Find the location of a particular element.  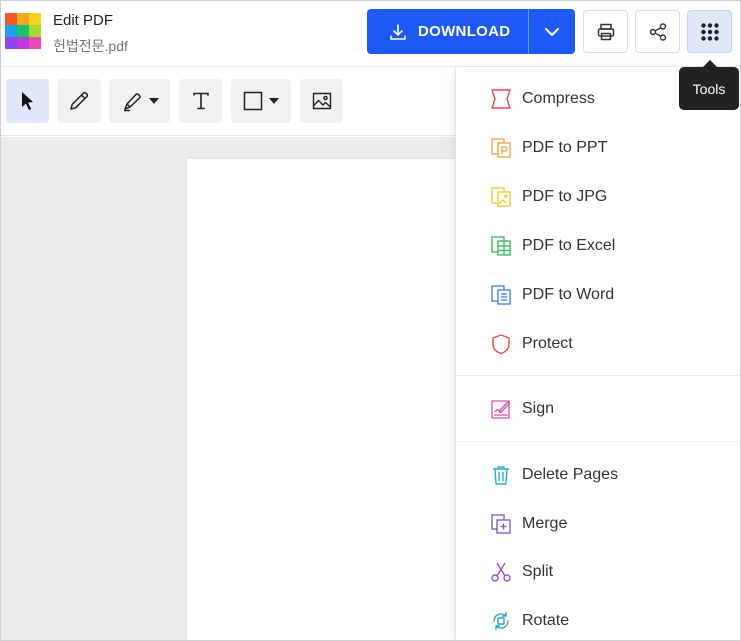

scissors-icon is located at coordinates (501, 572).